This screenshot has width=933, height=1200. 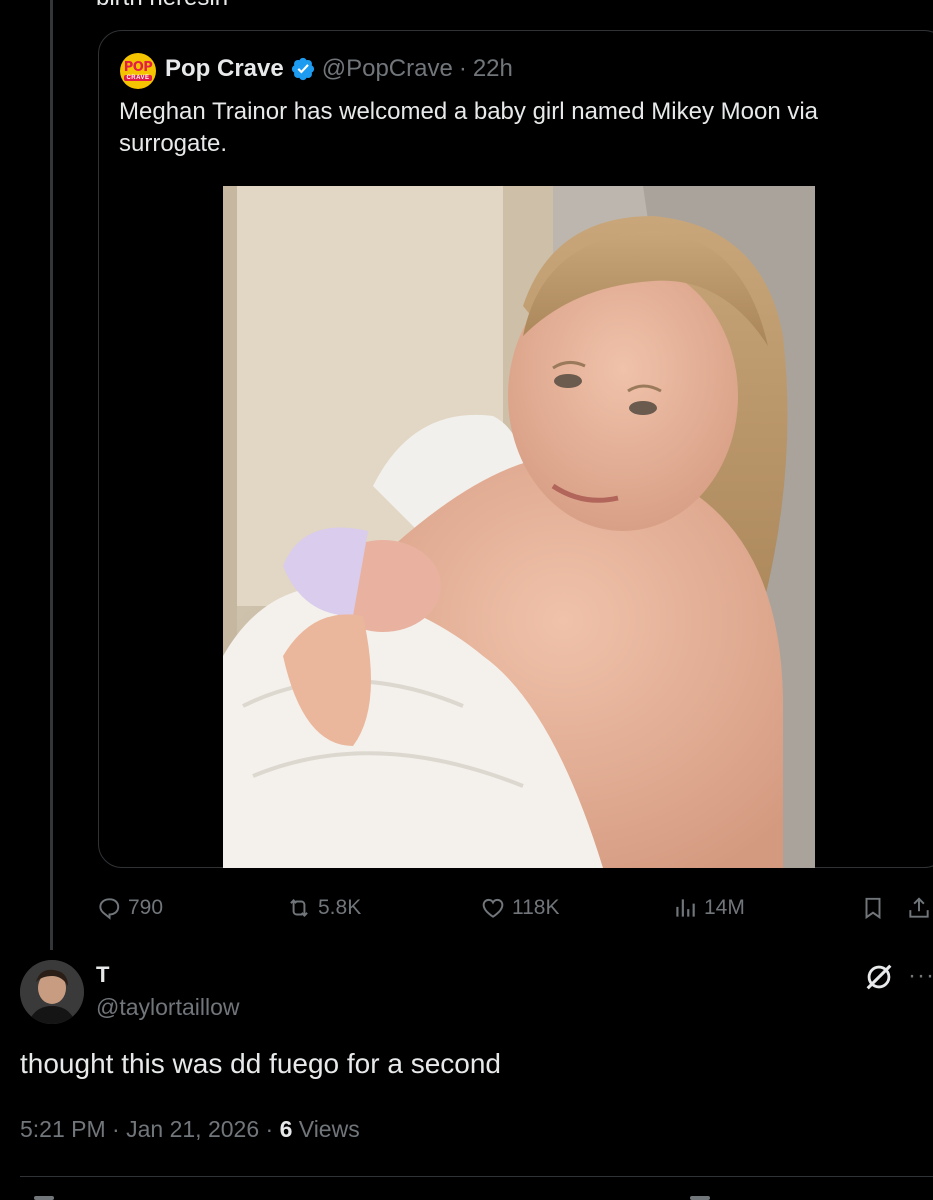 I want to click on tweet-views-label: Views, so click(x=329, y=1129).